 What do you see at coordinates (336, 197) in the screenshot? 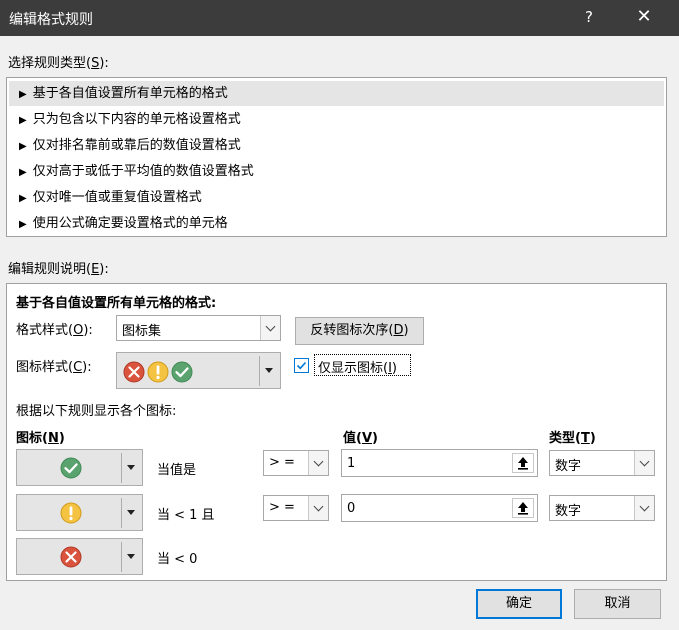
I see `rule-item-unique-duplicate: ▶ 仅对唯一值或重复值设置格式` at bounding box center [336, 197].